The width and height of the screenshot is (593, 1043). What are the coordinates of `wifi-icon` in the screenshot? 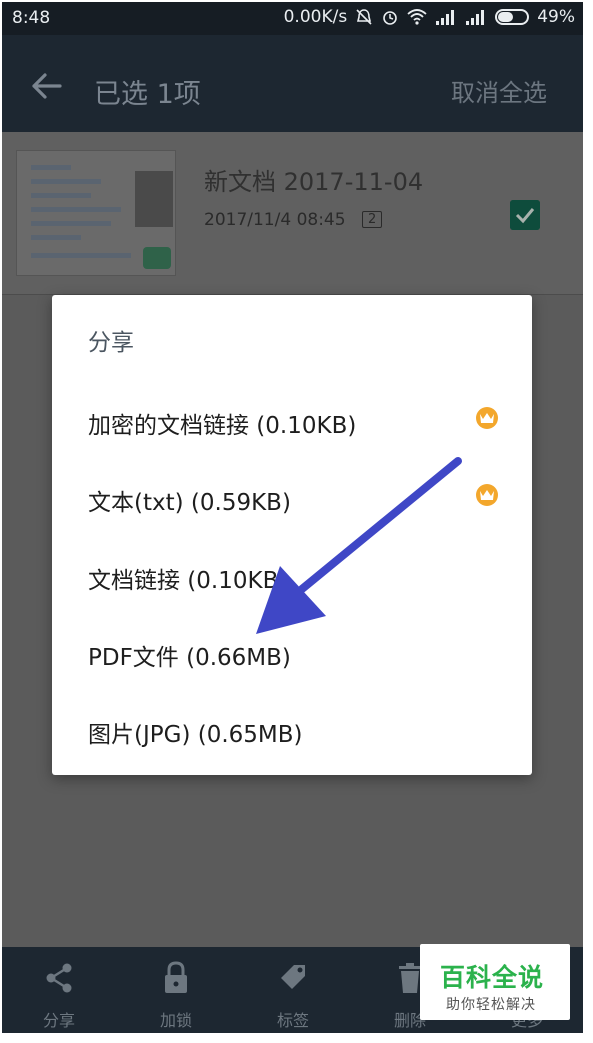 It's located at (417, 17).